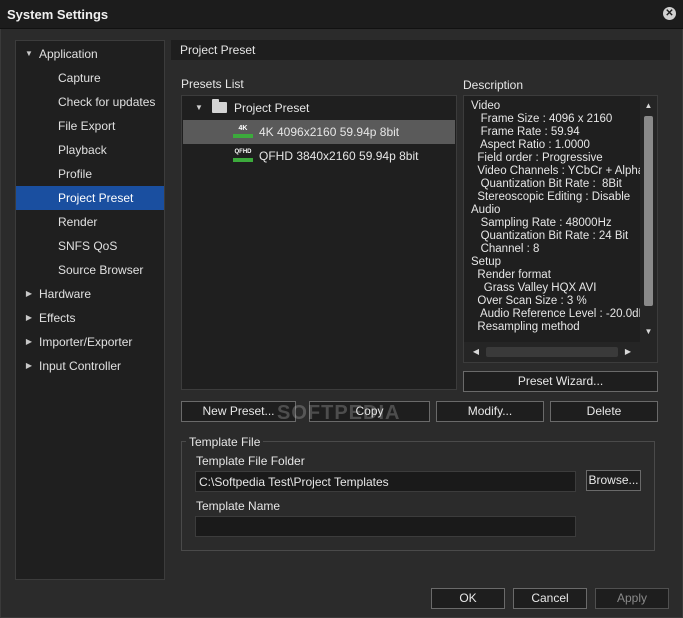 The height and width of the screenshot is (618, 683). What do you see at coordinates (219, 106) in the screenshot?
I see `folder-icon` at bounding box center [219, 106].